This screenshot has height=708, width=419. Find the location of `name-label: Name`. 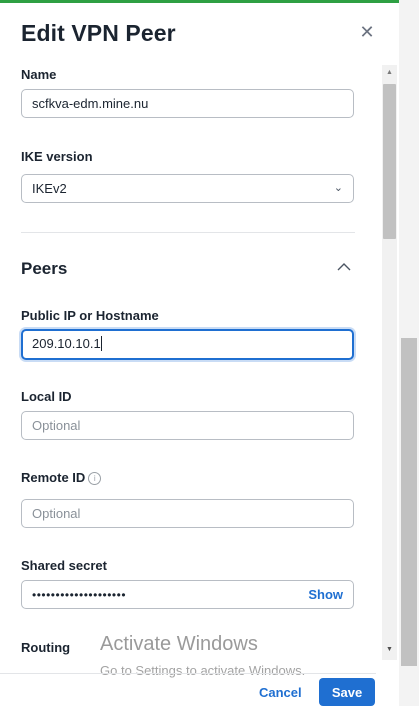

name-label: Name is located at coordinates (39, 74).